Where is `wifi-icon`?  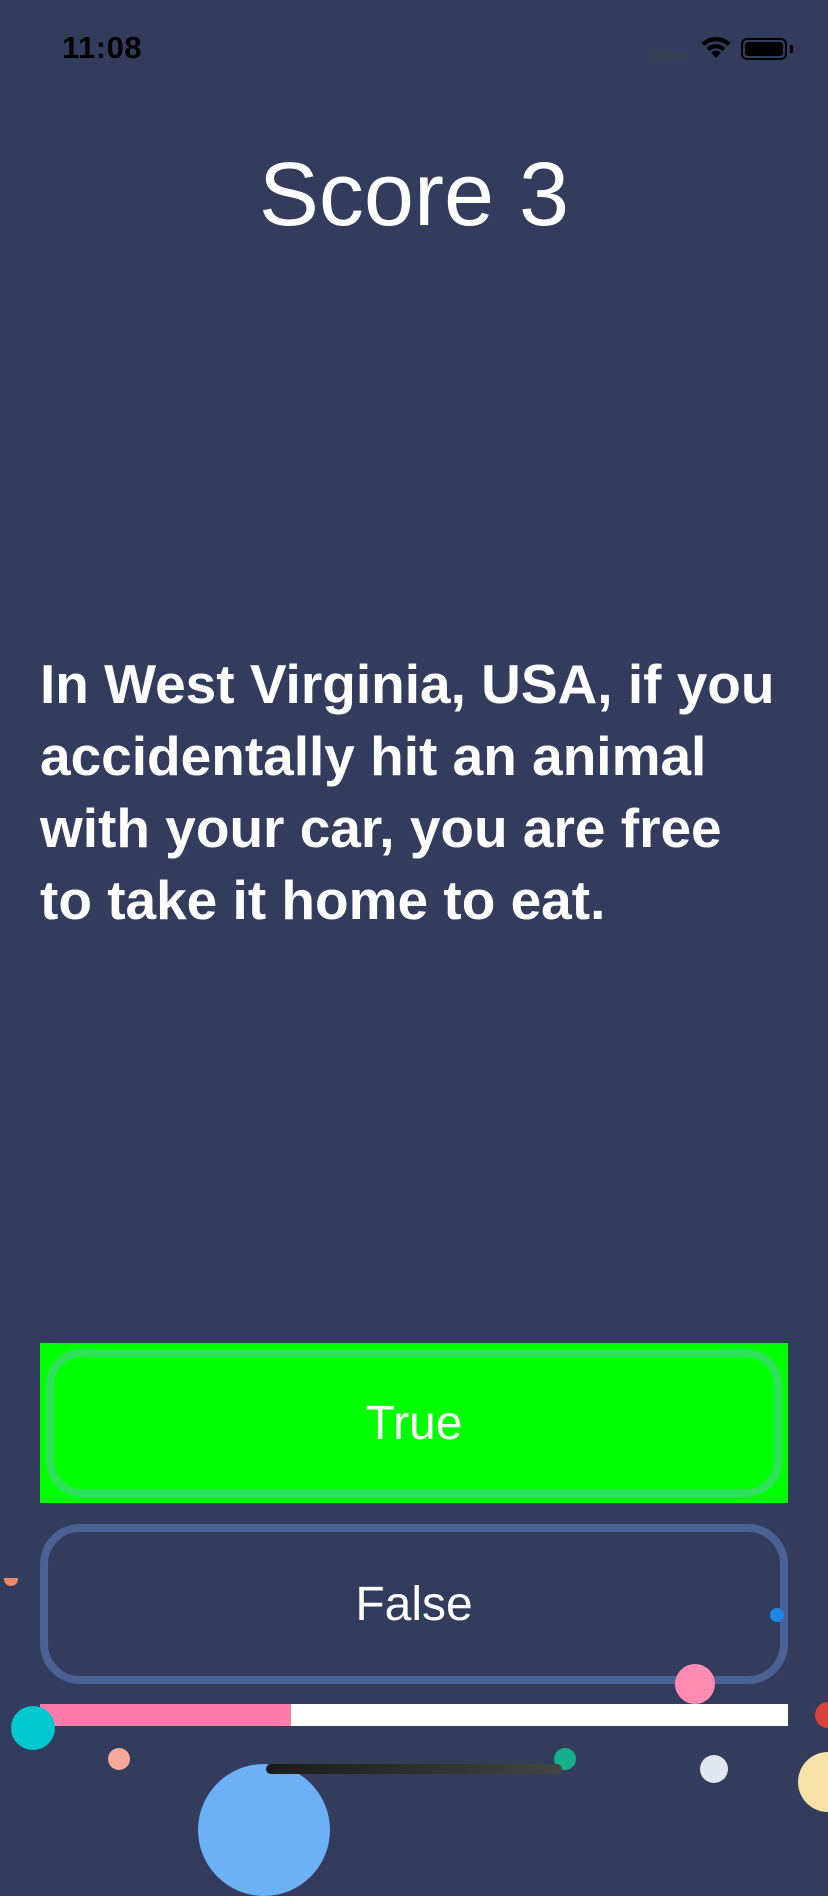 wifi-icon is located at coordinates (716, 47).